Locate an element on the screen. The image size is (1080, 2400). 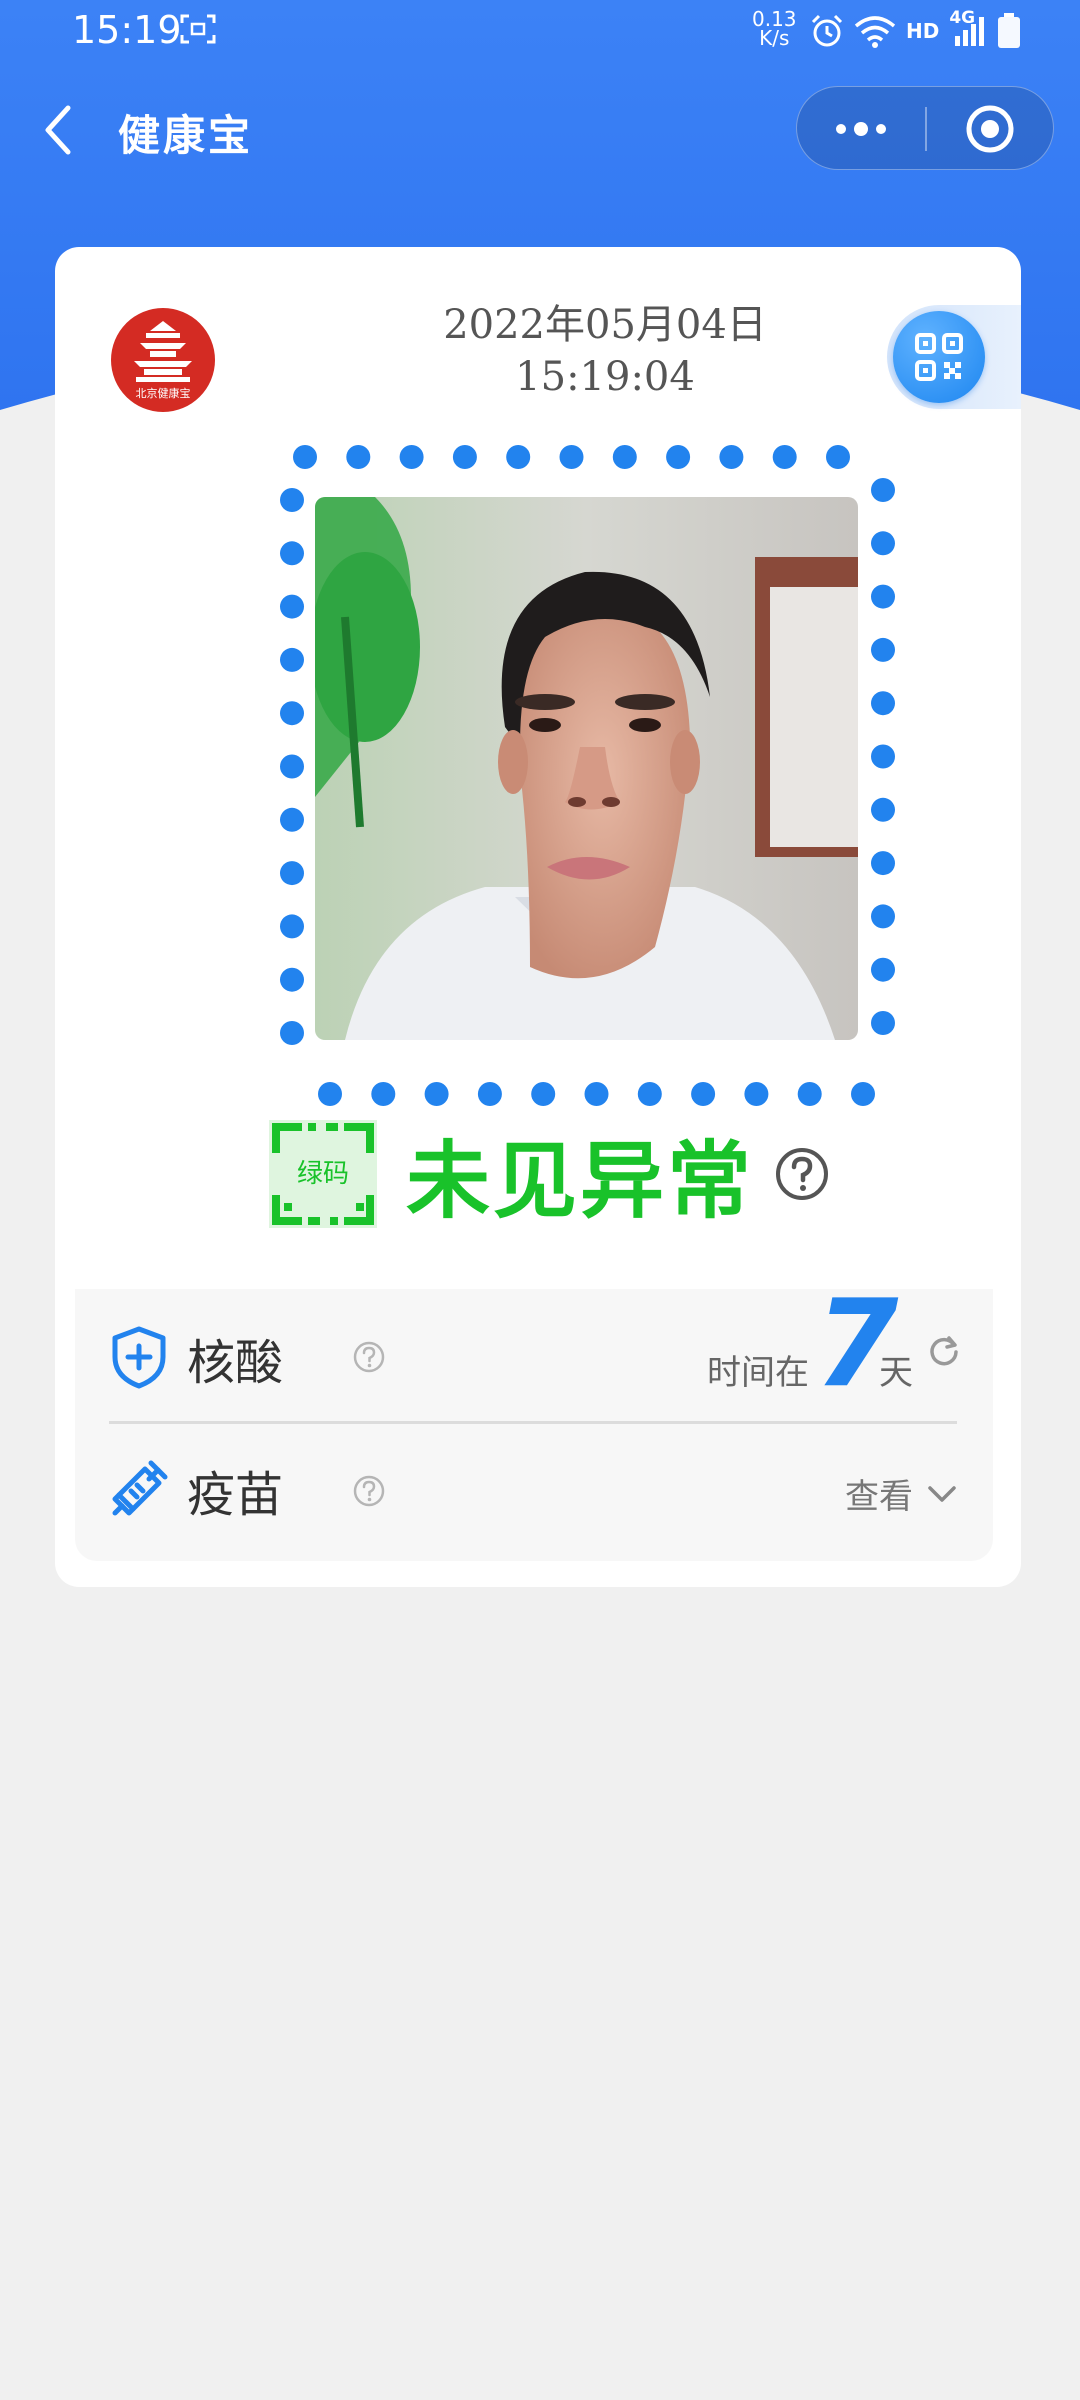
current-date: 2022年05月04日 is located at coordinates (605, 325).